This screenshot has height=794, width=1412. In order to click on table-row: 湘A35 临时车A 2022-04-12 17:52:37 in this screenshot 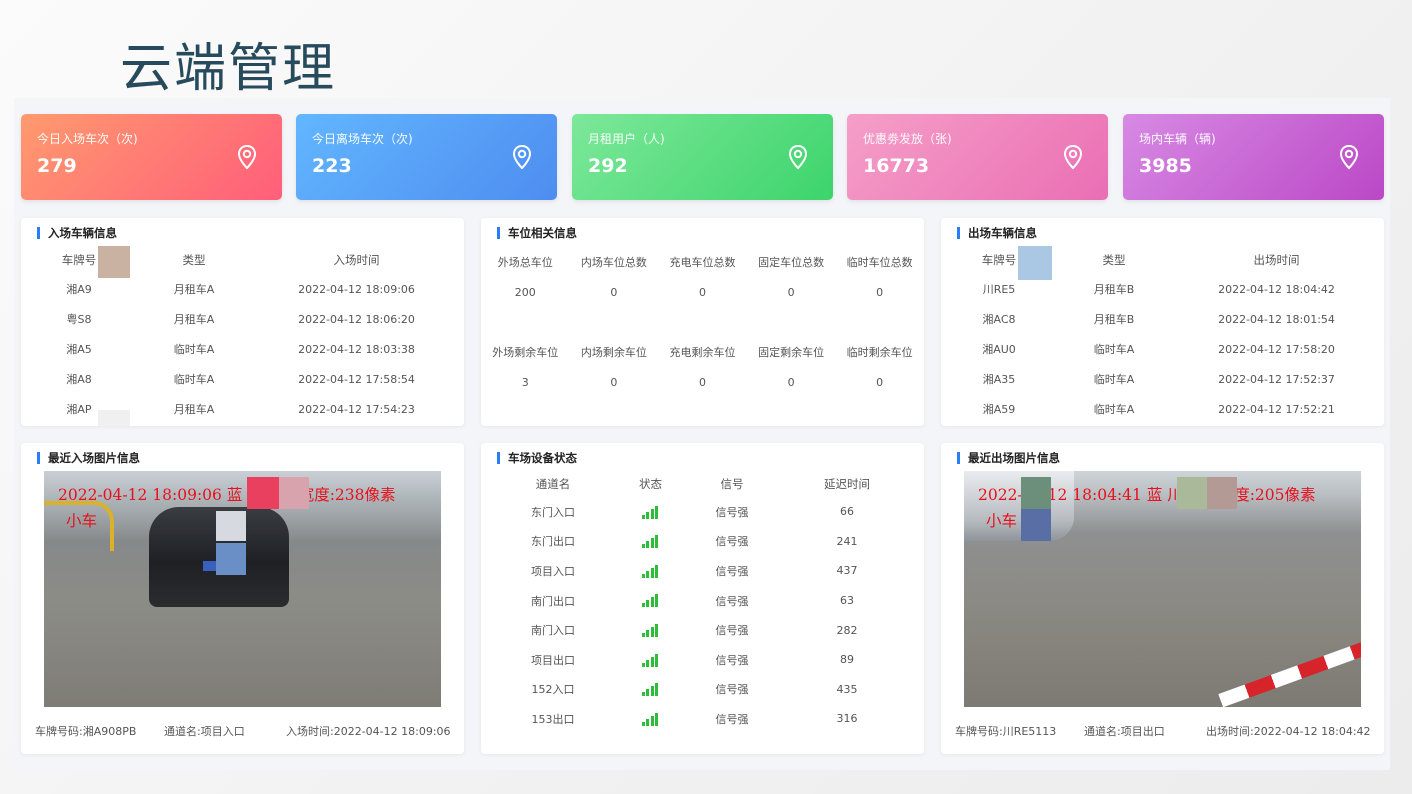, I will do `click(1161, 379)`.